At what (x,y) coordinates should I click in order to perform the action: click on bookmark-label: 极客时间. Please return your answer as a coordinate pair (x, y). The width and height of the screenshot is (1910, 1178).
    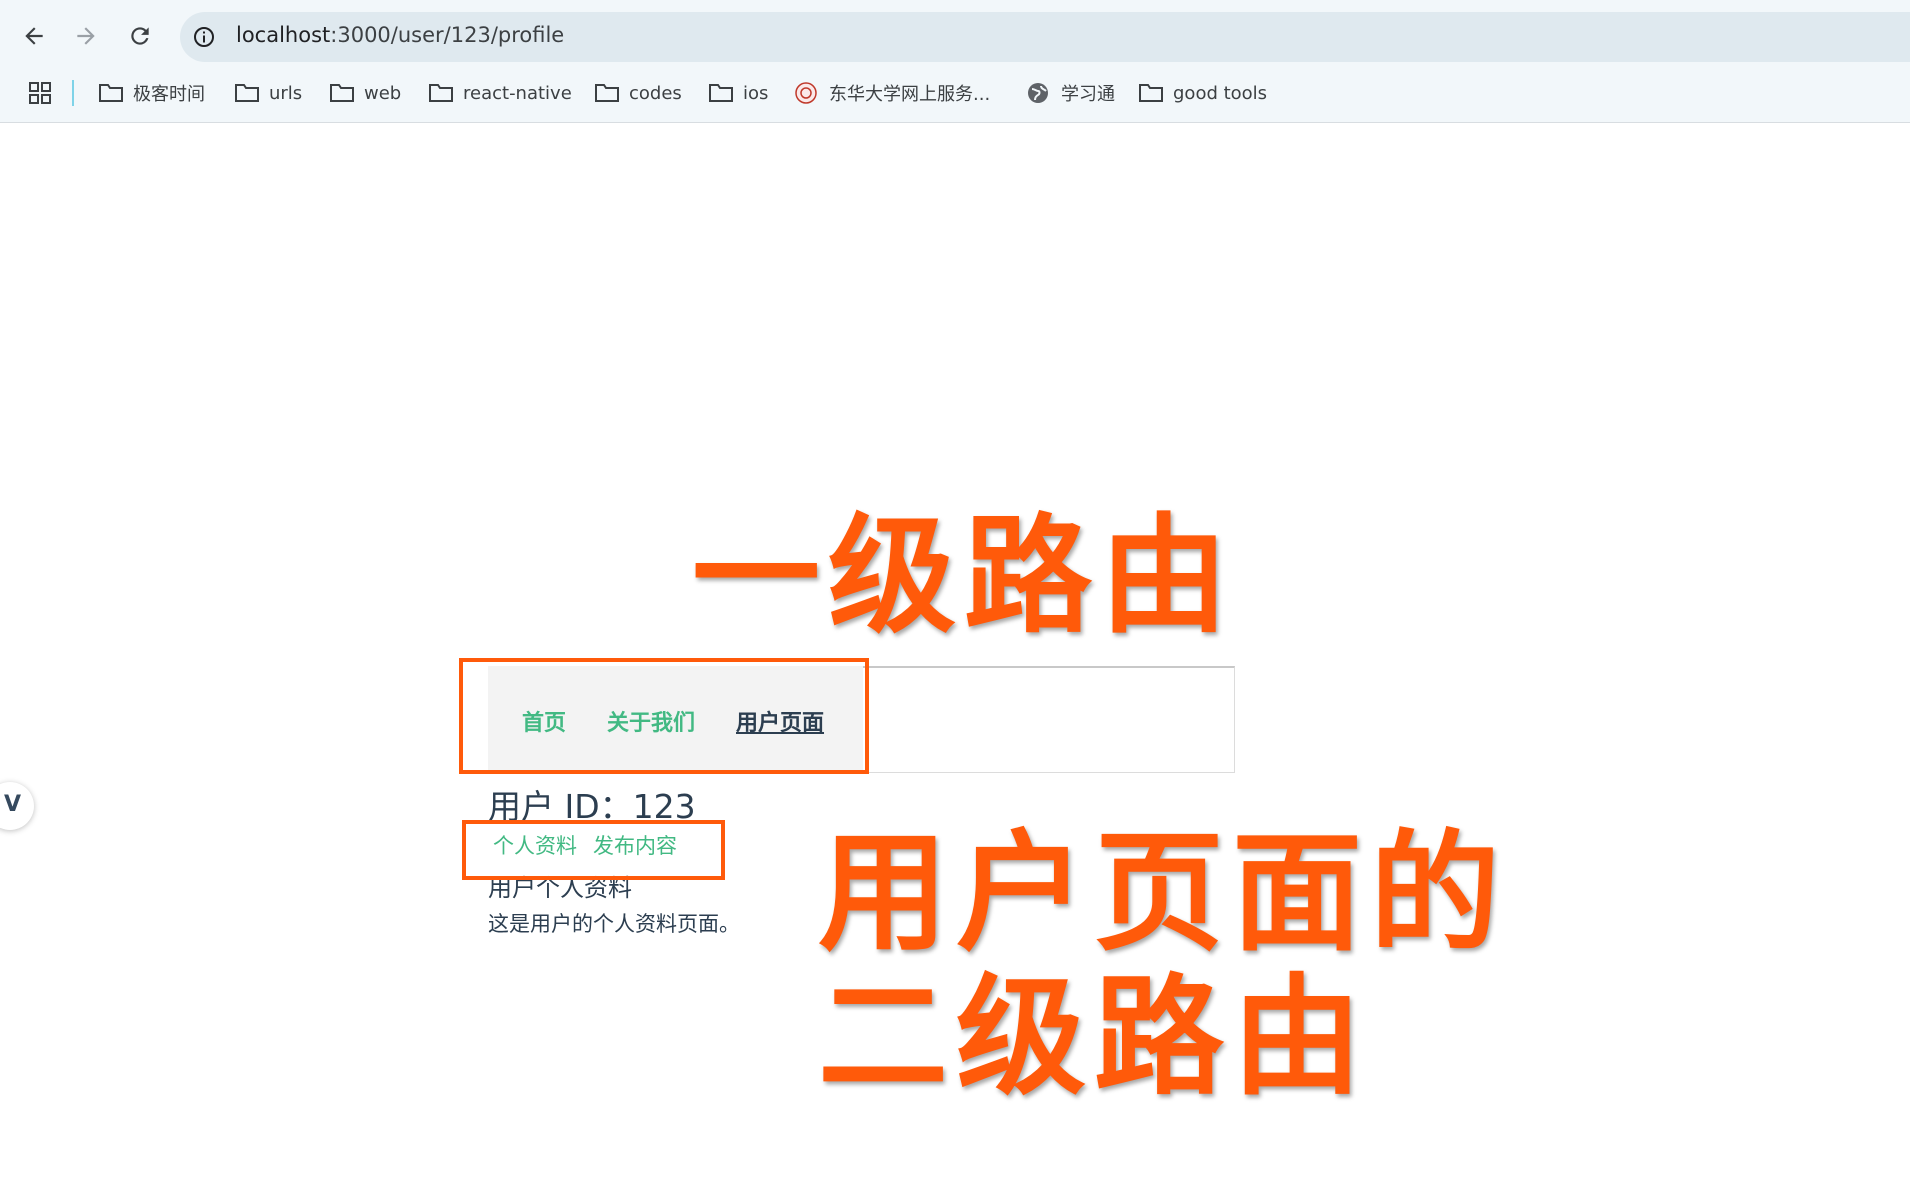
    Looking at the image, I should click on (169, 94).